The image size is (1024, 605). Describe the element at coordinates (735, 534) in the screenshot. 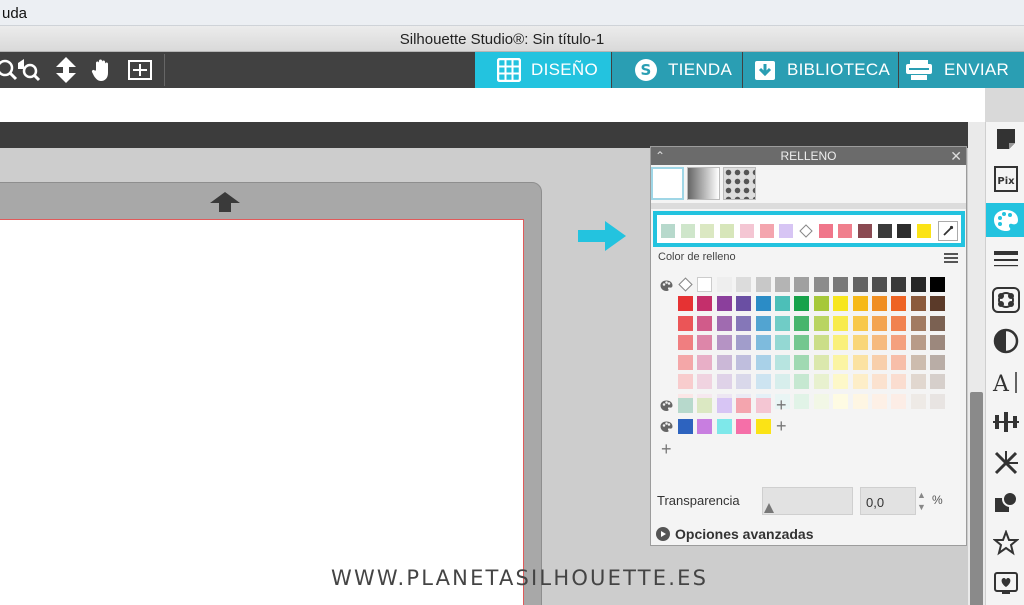

I see `advanced-options-toggle: Opciones avanzadas` at that location.